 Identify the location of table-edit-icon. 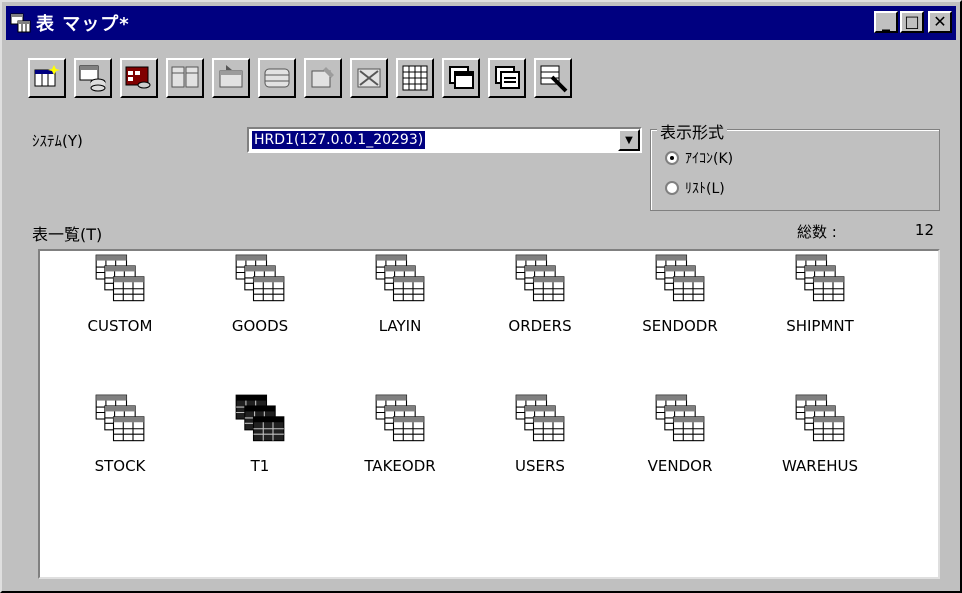
(322, 77).